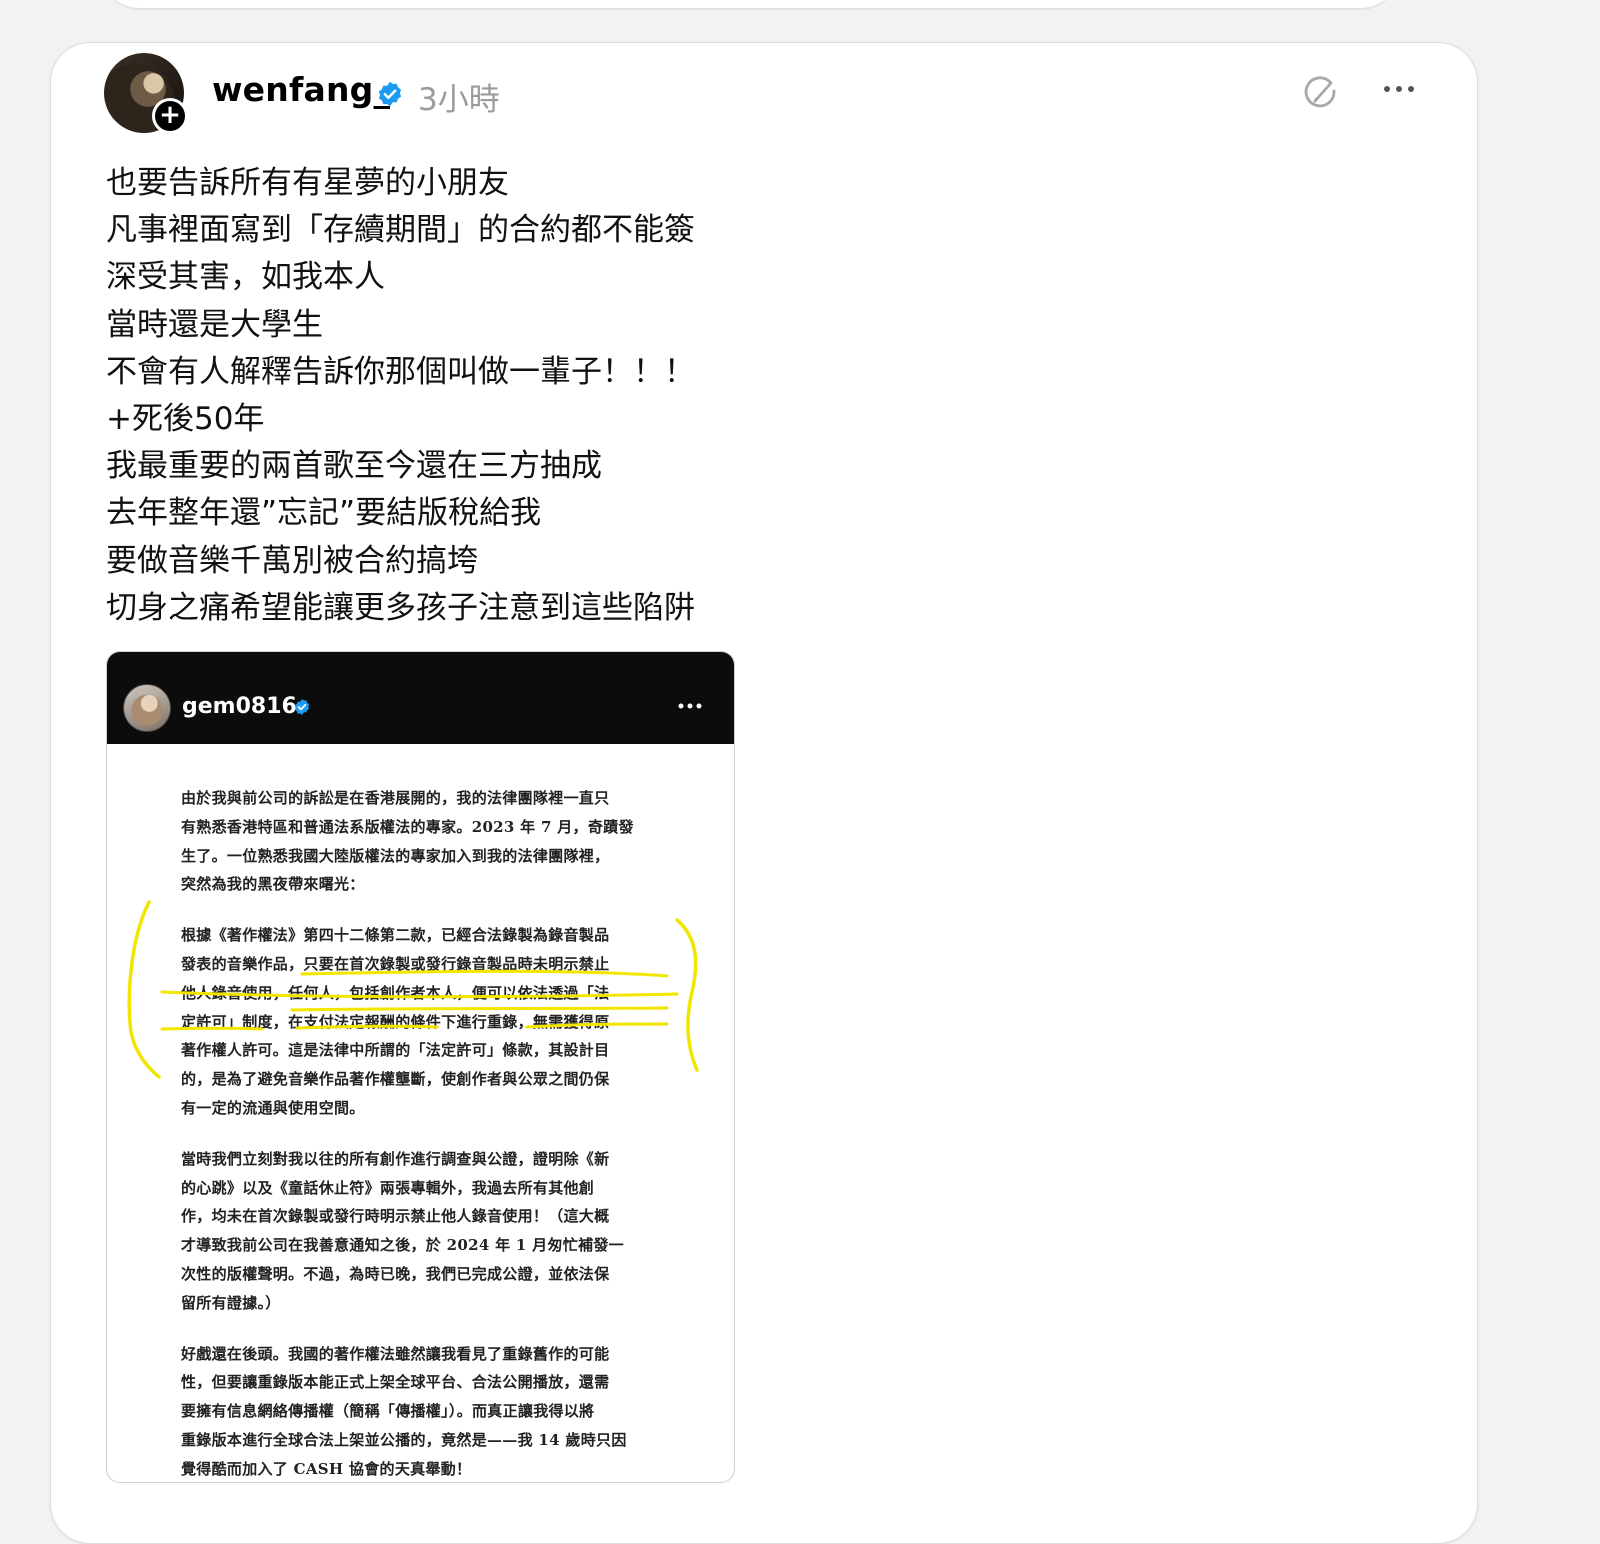 Image resolution: width=1600 pixels, height=1544 pixels. I want to click on more-icon, so click(1399, 89).